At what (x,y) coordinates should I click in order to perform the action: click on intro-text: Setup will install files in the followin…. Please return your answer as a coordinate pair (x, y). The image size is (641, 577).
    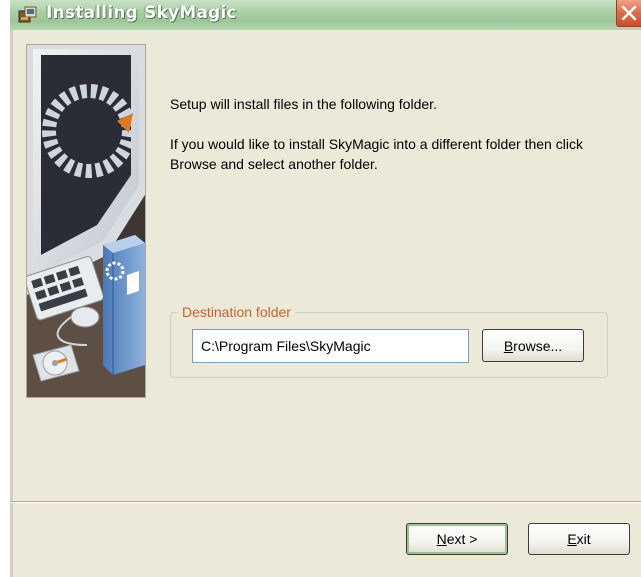
    Looking at the image, I should click on (303, 104).